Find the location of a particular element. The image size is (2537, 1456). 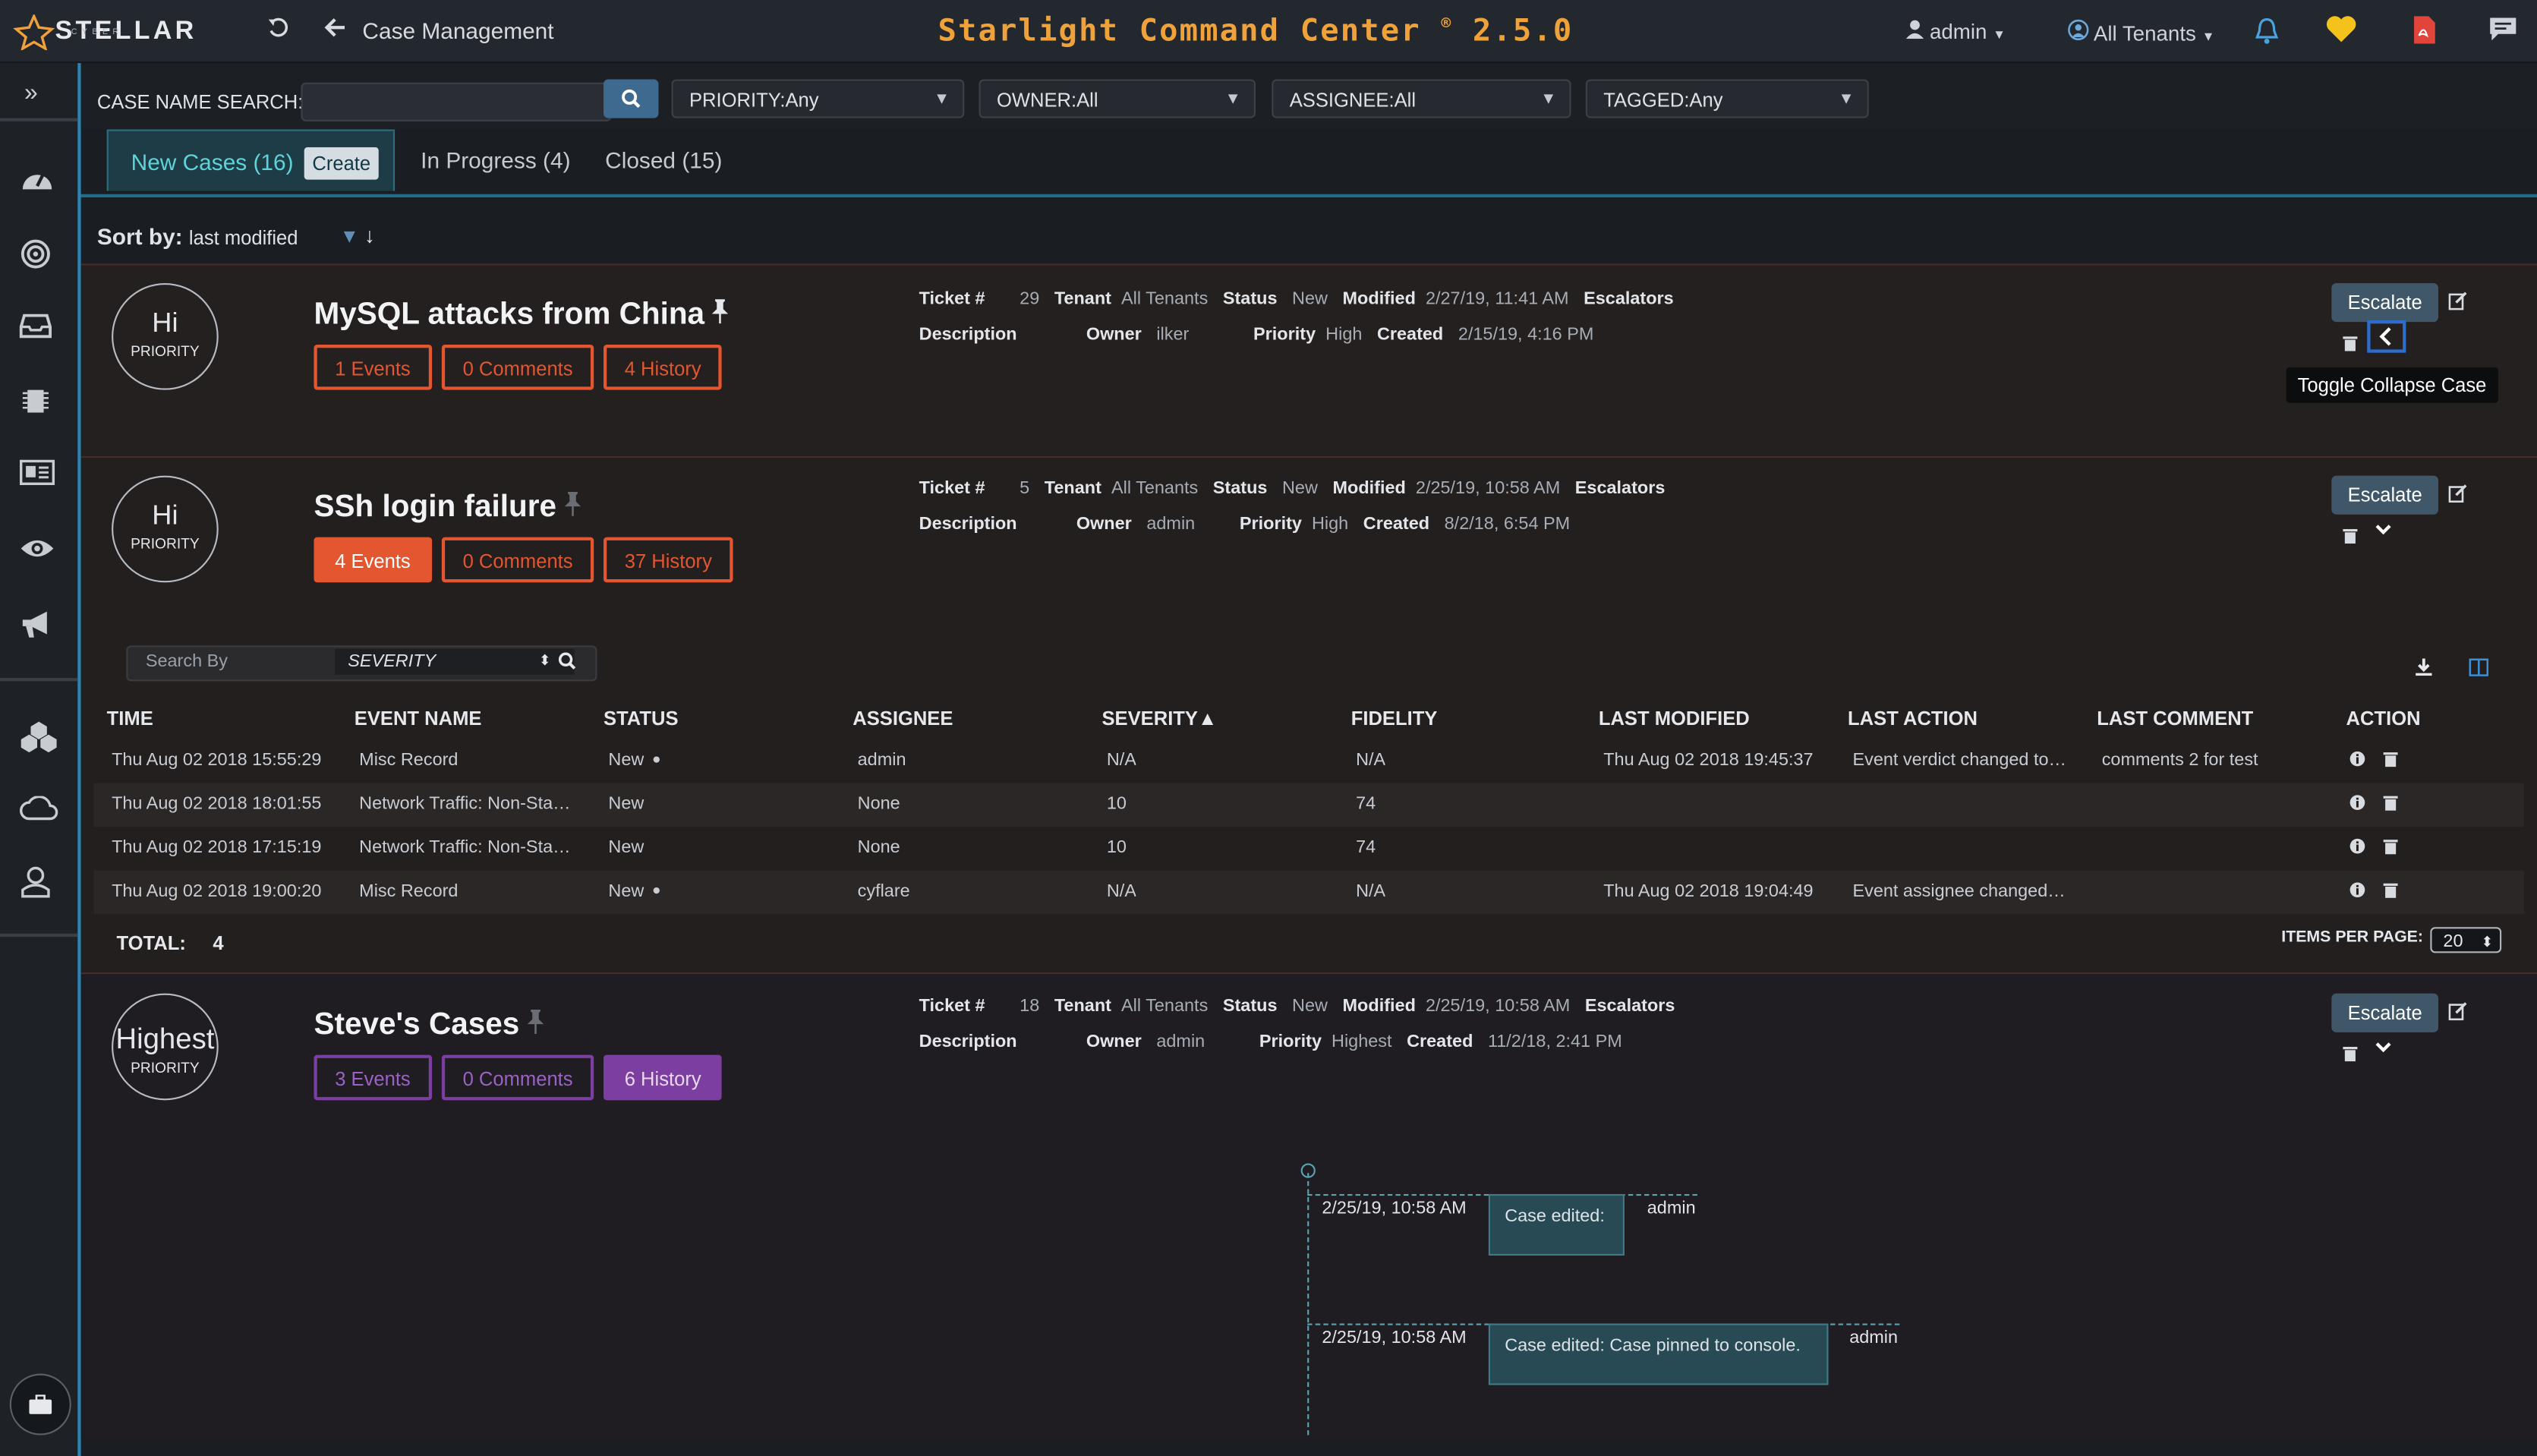

briefcase-button is located at coordinates (40, 1404).